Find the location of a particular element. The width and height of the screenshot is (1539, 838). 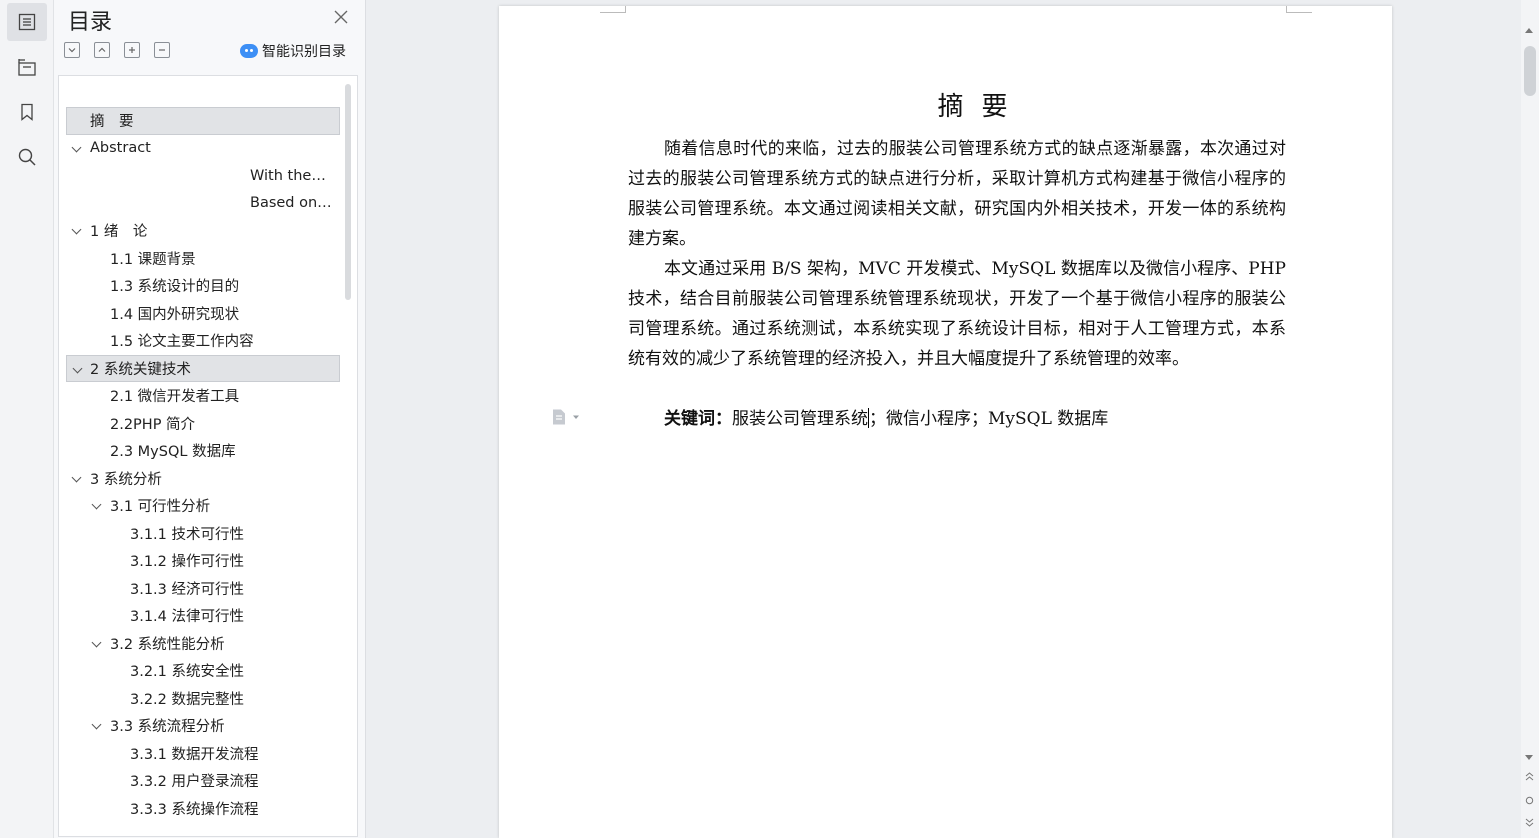

toc-item: 3 系统分析 is located at coordinates (203, 479).